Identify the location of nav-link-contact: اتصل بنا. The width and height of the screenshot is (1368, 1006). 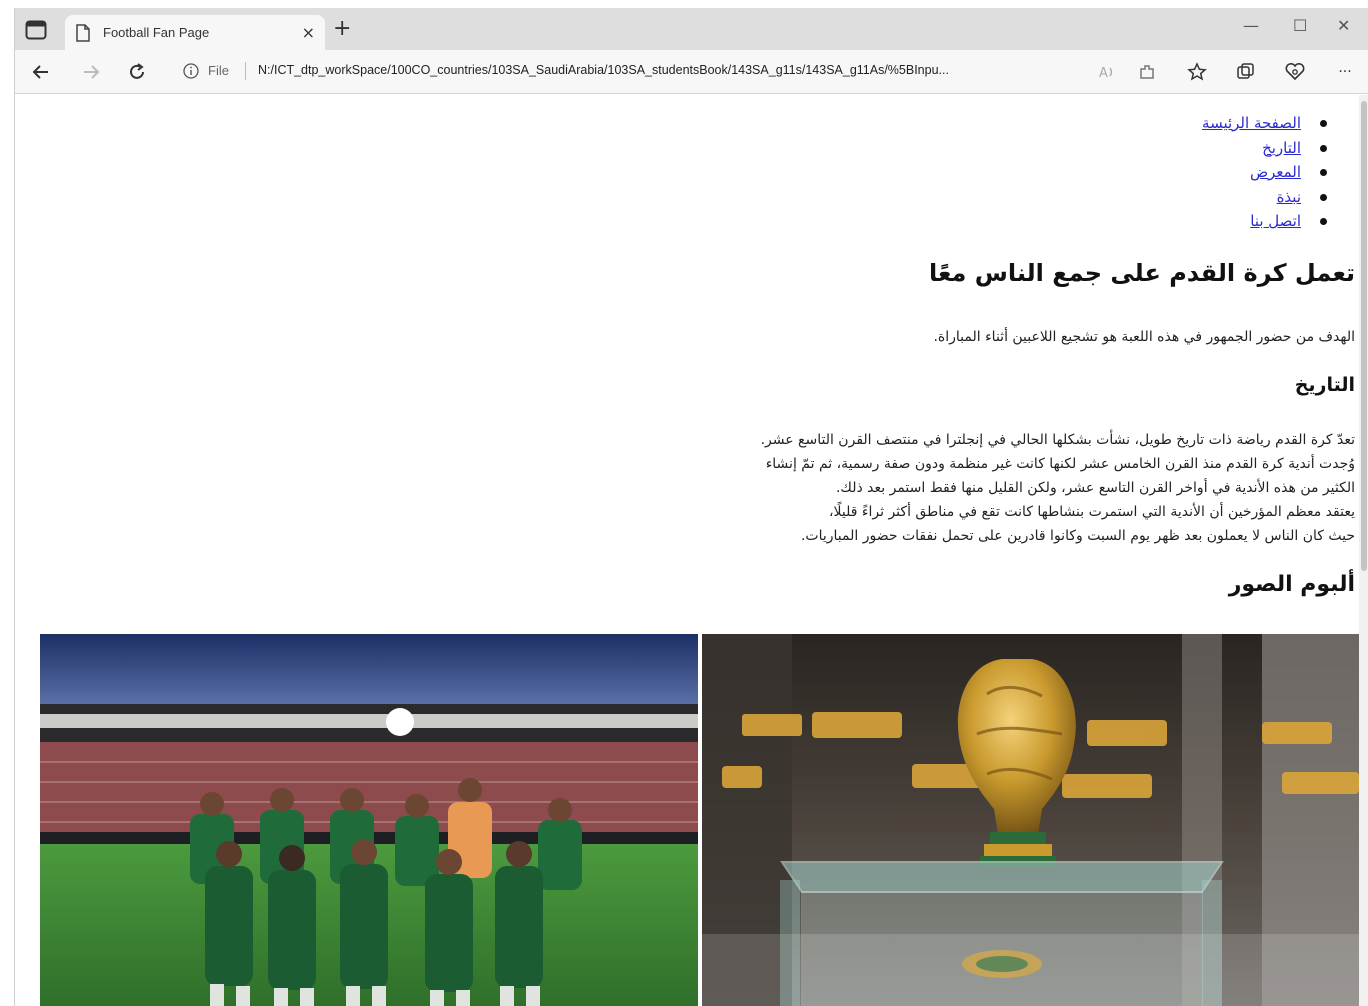
(1275, 221).